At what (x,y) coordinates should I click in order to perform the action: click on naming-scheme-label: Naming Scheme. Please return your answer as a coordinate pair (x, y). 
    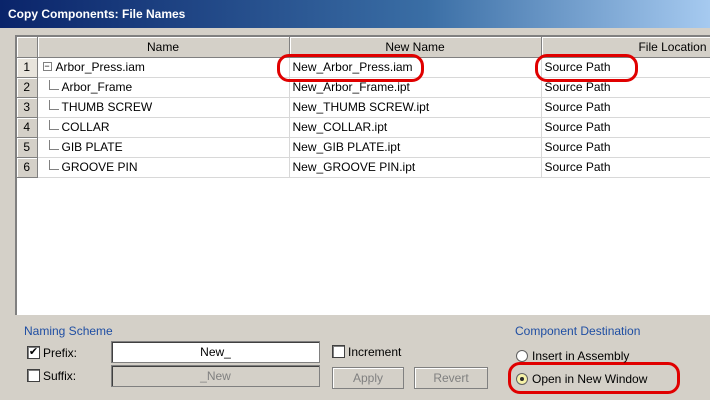
    Looking at the image, I should click on (68, 331).